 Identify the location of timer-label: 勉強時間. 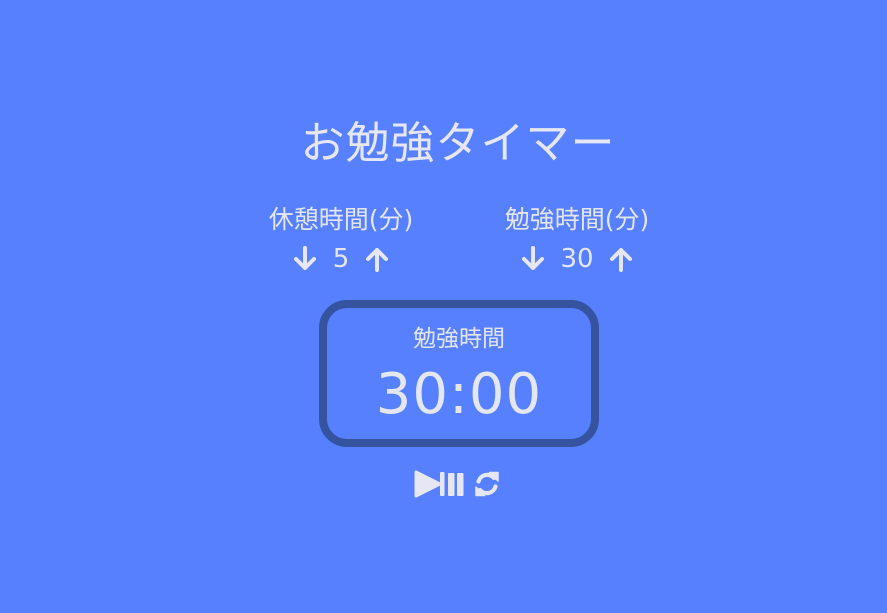
(459, 339).